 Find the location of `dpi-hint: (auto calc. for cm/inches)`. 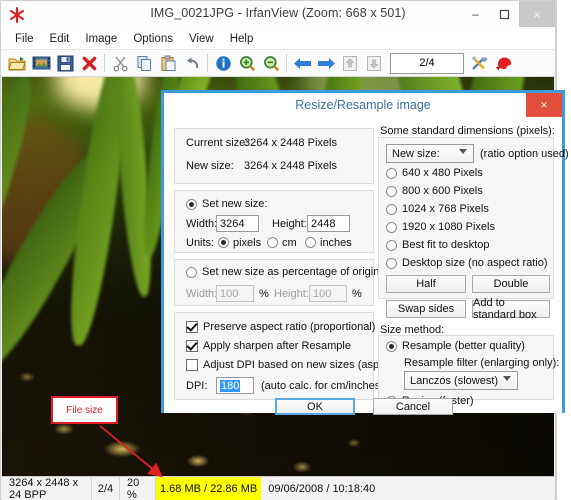

dpi-hint: (auto calc. for cm/inches) is located at coordinates (322, 386).